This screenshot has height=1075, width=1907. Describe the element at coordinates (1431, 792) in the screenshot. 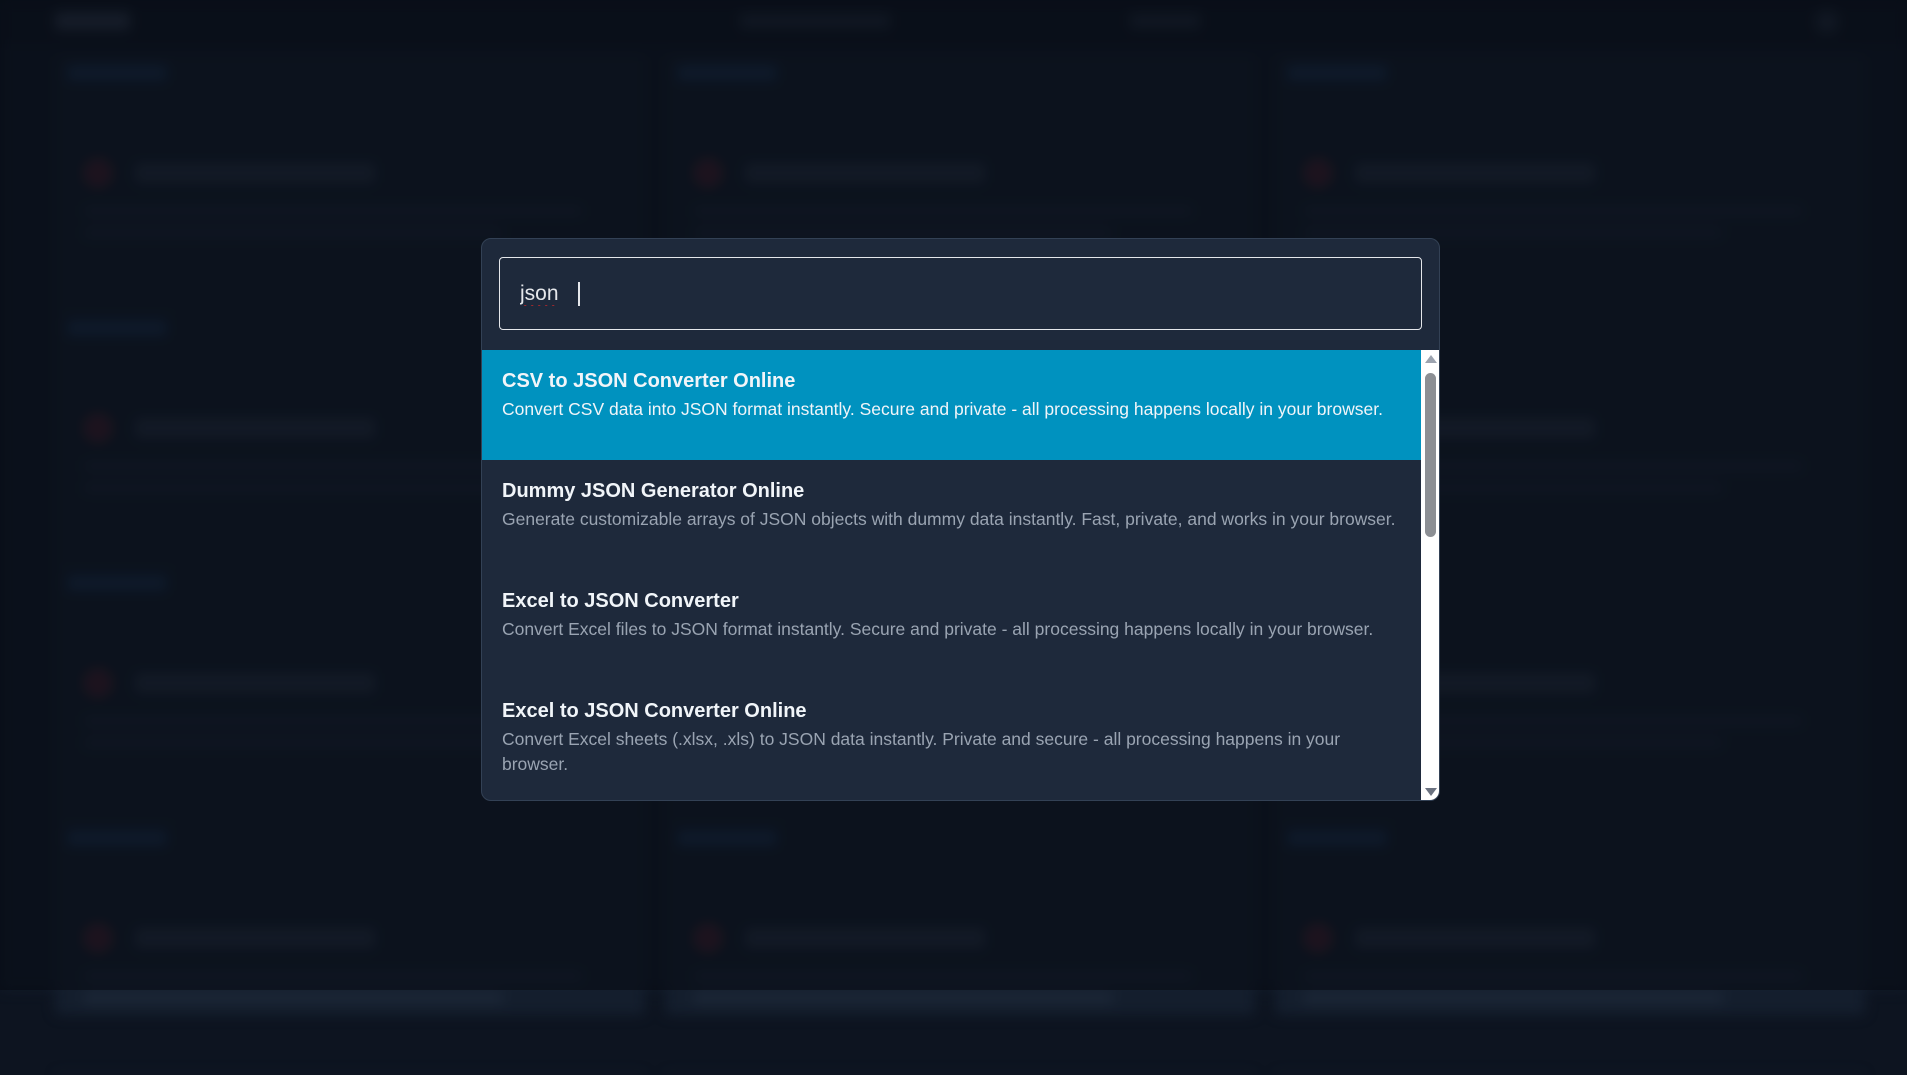

I see `scroll-down-arrow-icon` at that location.